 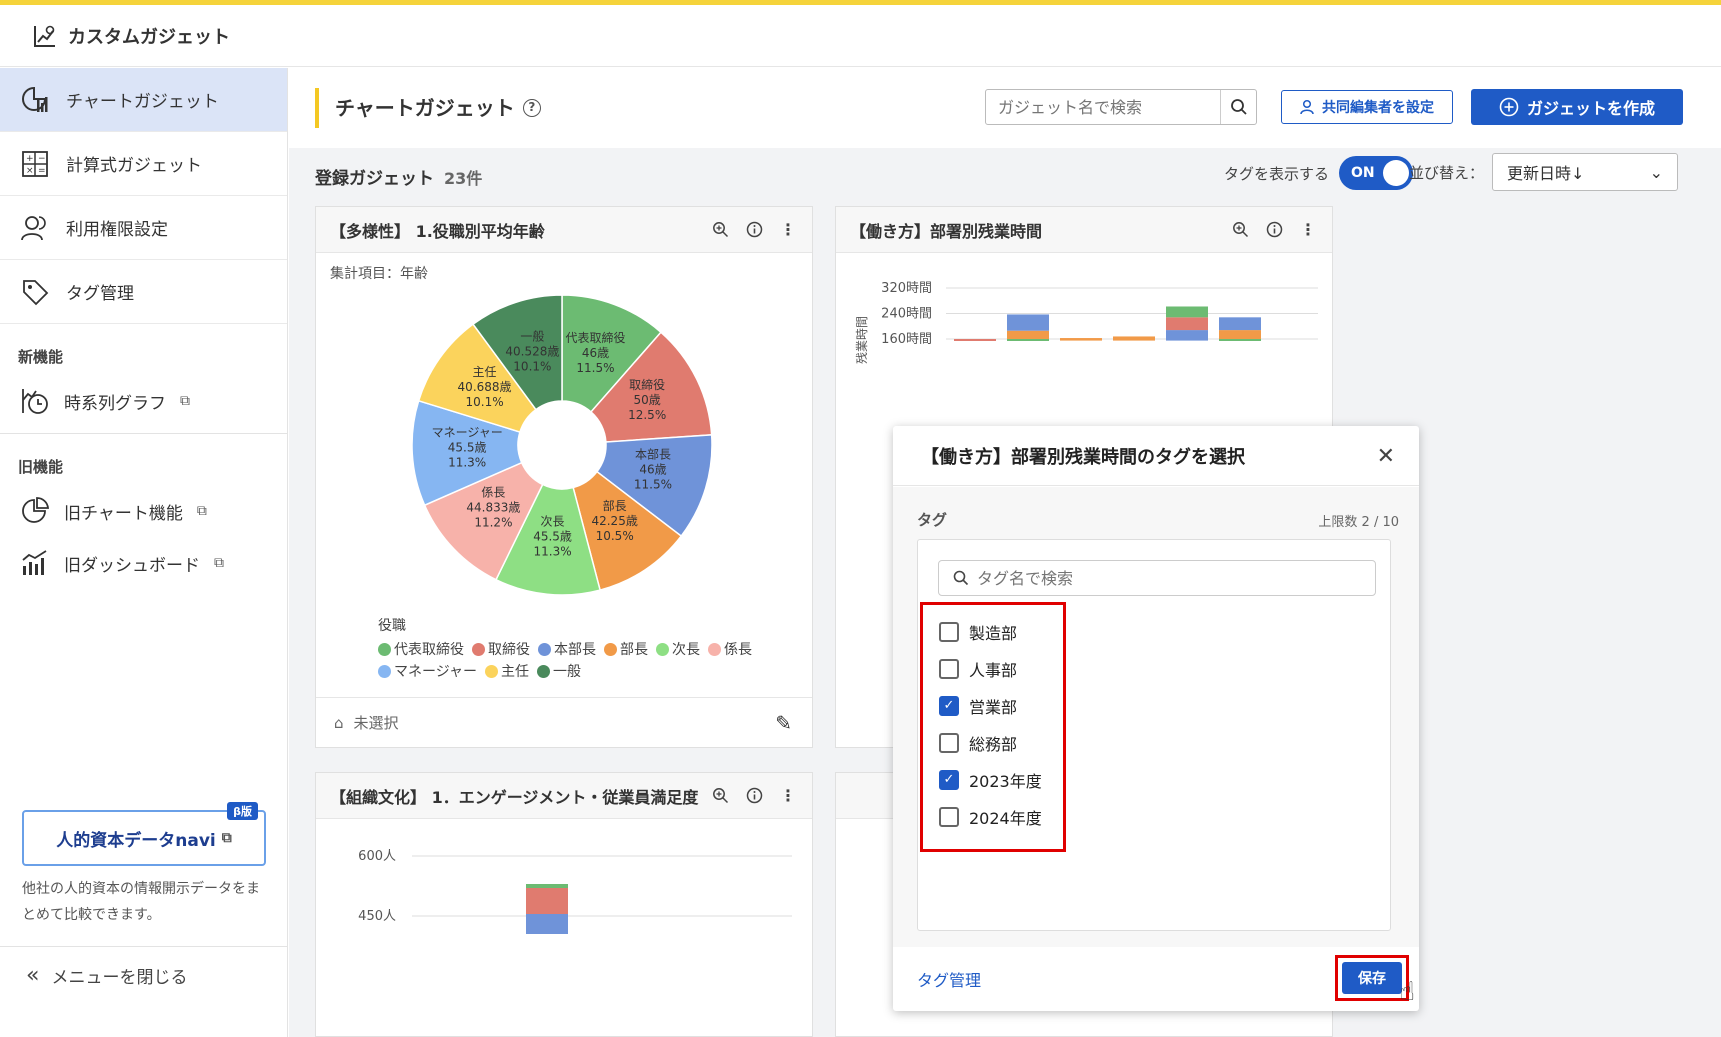 I want to click on set-coeditor-button: 共同編集者を設定, so click(x=1367, y=107).